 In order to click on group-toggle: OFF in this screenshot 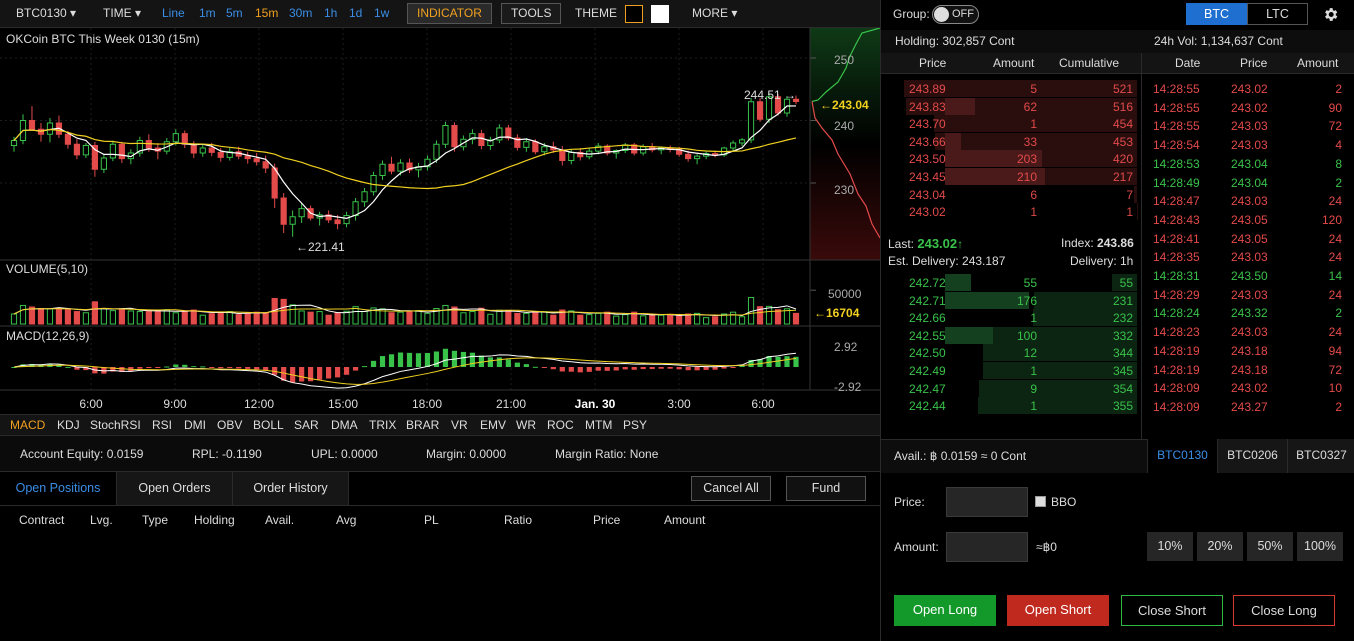, I will do `click(955, 14)`.